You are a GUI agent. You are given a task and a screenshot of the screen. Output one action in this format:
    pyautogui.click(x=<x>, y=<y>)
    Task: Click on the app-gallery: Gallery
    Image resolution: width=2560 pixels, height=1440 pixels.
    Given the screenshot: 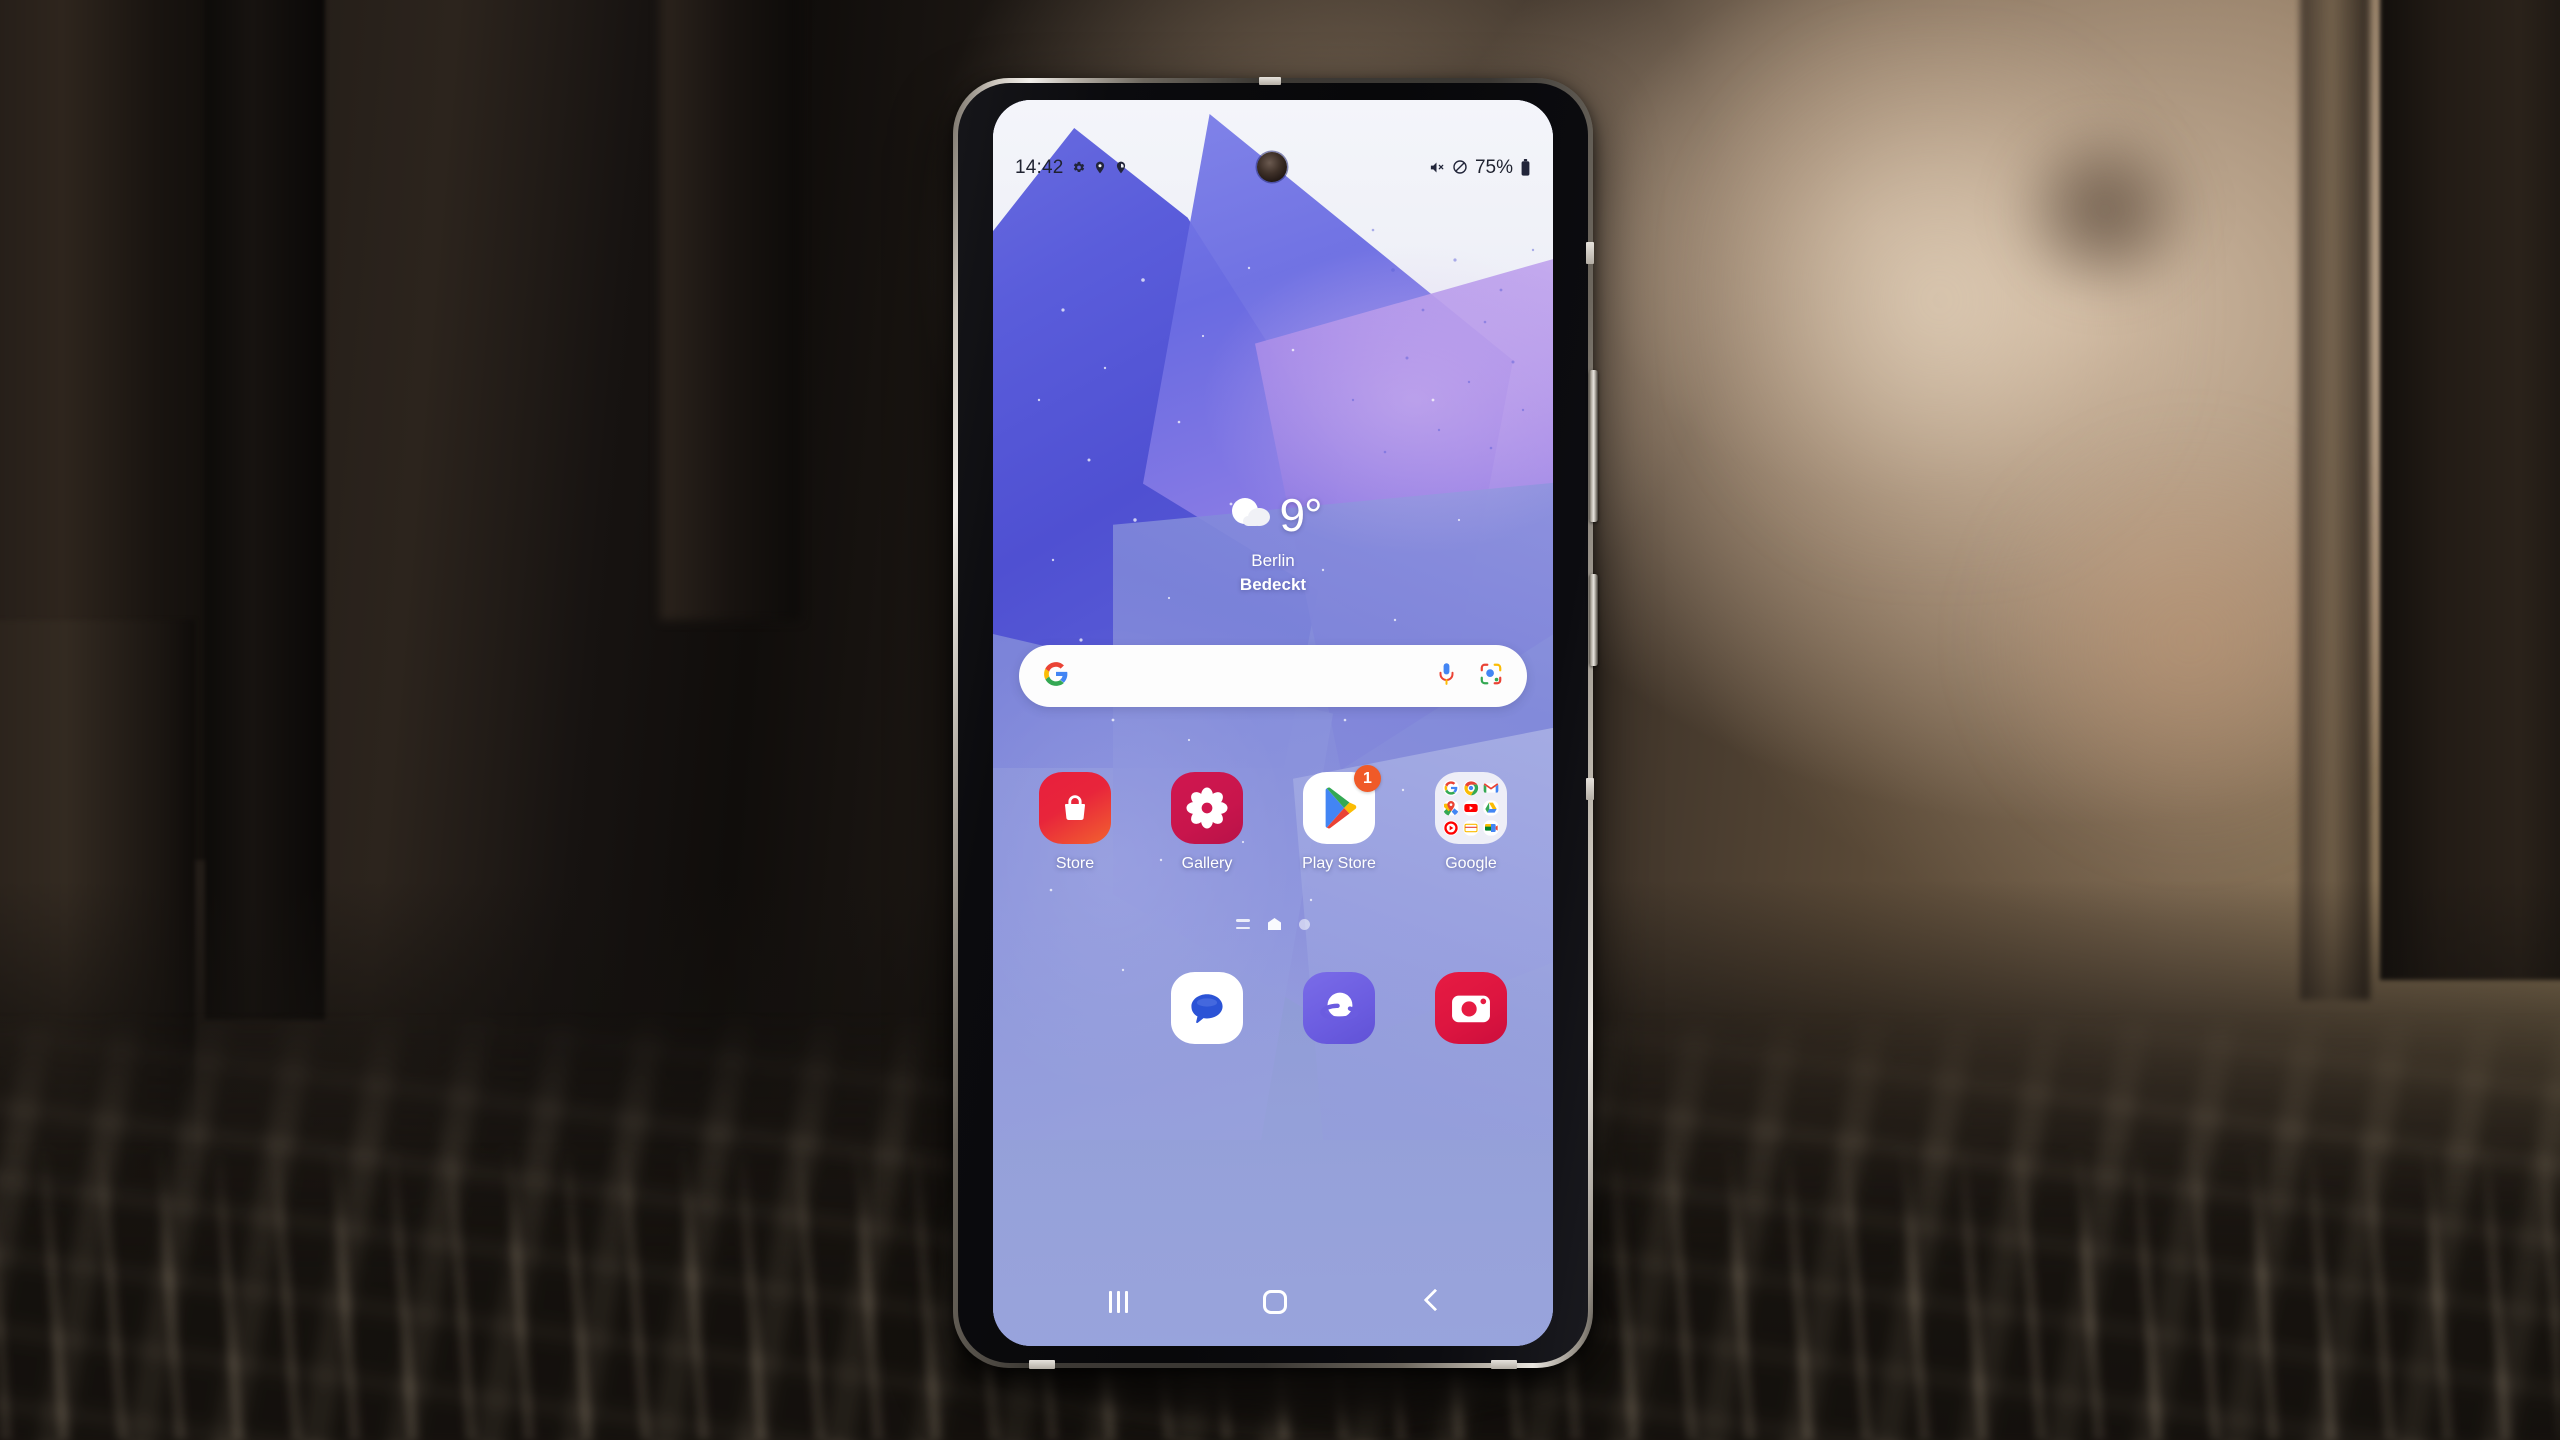 What is the action you would take?
    pyautogui.click(x=1207, y=822)
    